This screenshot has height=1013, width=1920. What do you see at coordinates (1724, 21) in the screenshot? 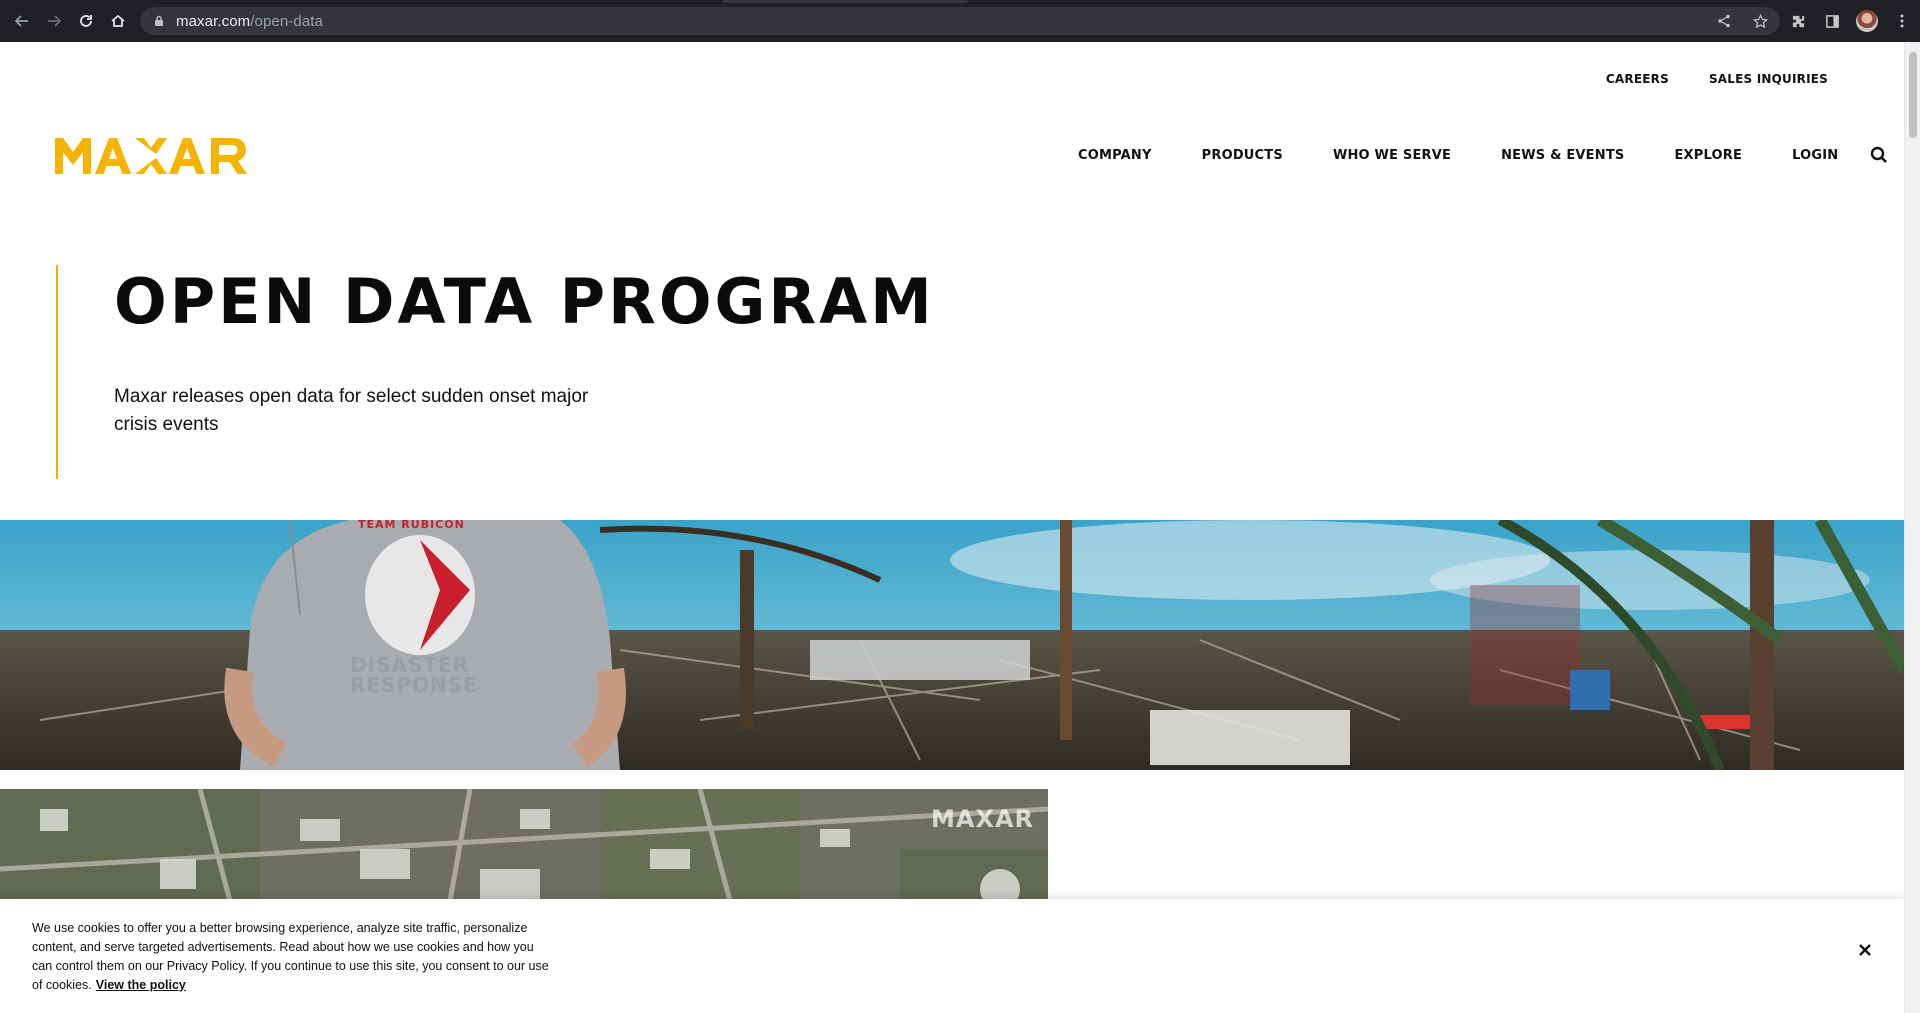
I see `share-icon` at bounding box center [1724, 21].